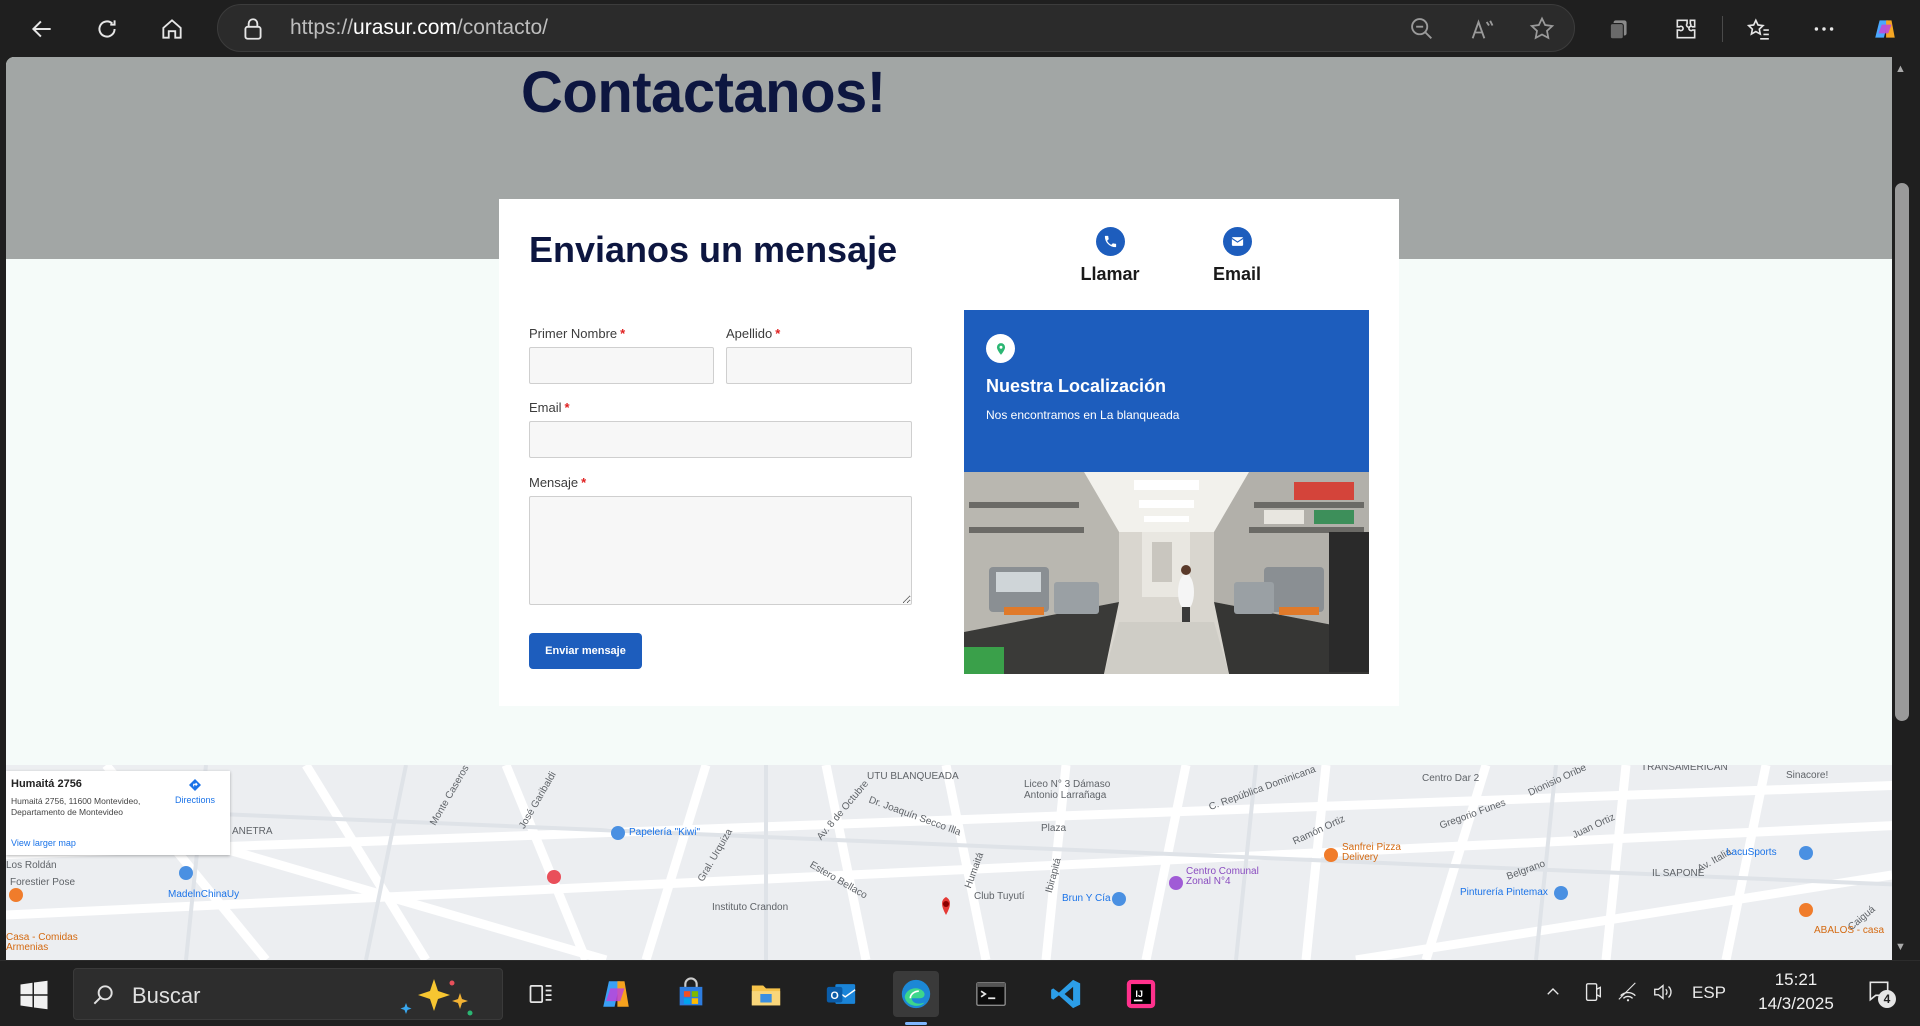  I want to click on clock-time: 15:21, so click(1796, 979).